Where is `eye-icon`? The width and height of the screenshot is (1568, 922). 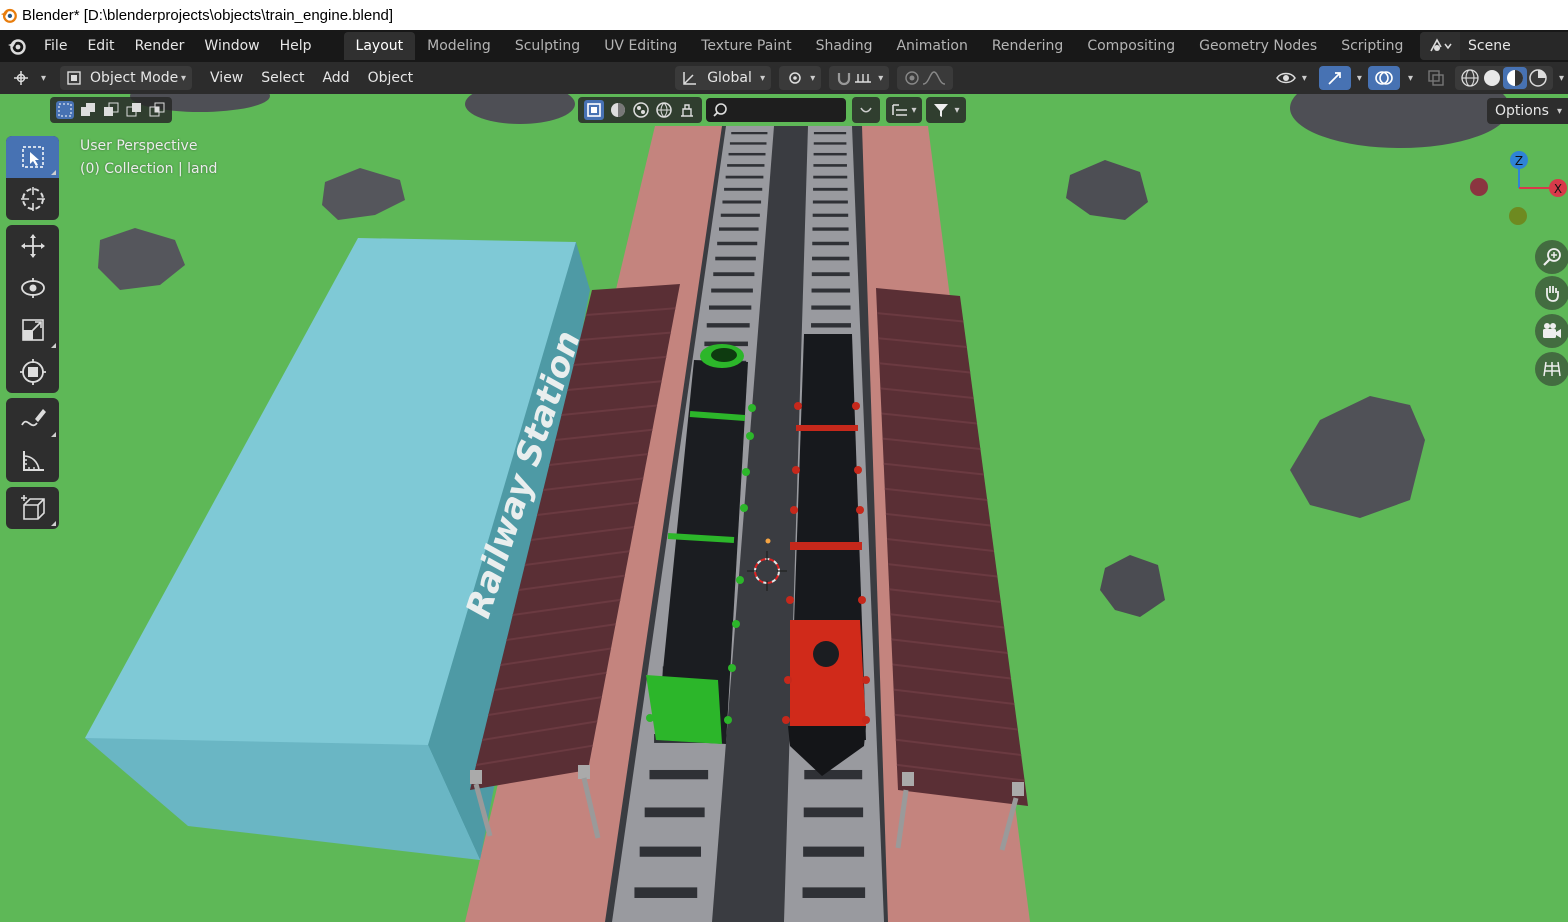 eye-icon is located at coordinates (1285, 78).